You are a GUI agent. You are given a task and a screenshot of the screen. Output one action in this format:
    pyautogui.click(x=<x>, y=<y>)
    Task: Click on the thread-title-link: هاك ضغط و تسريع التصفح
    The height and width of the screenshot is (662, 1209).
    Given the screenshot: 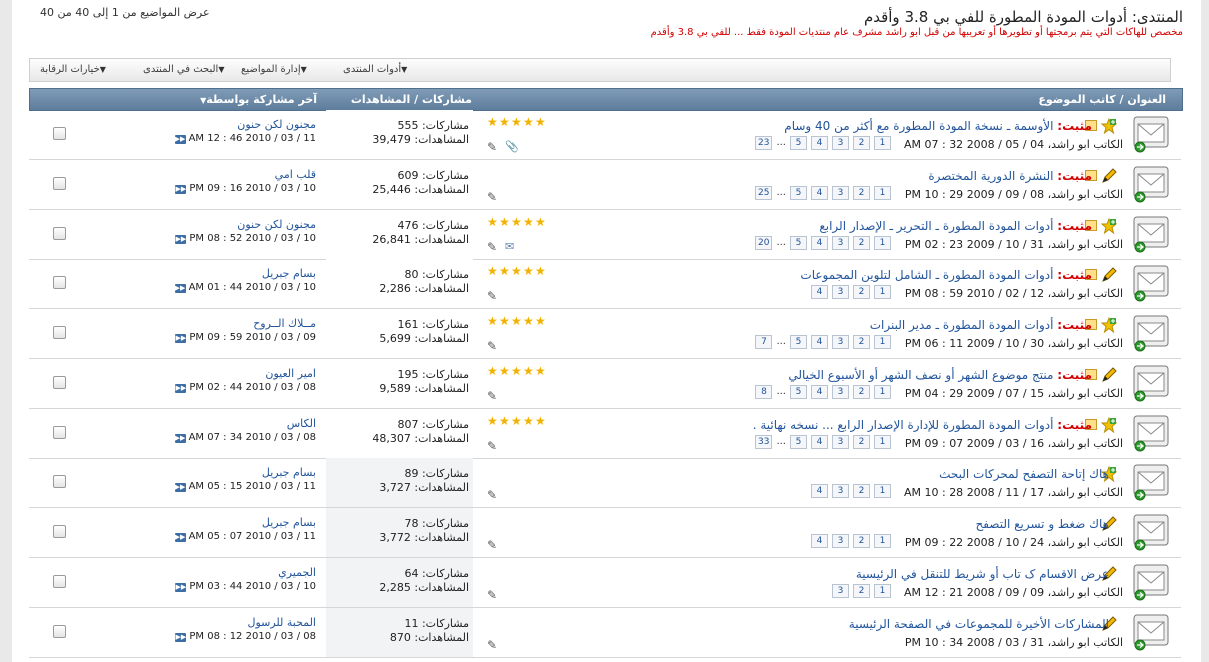 What is the action you would take?
    pyautogui.click(x=1042, y=524)
    